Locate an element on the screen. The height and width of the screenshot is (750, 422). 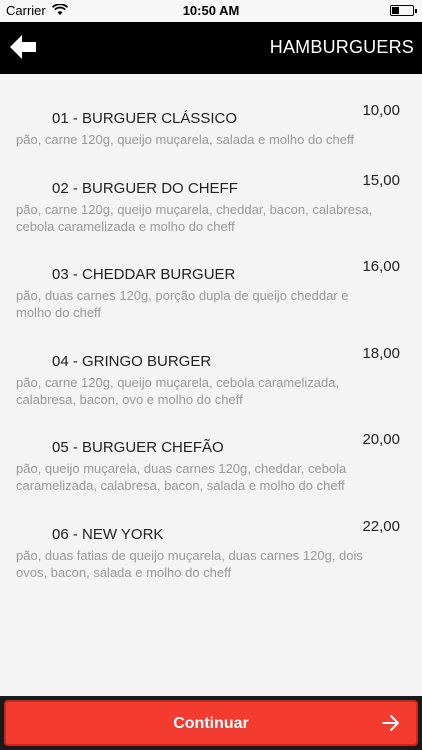
item-name: 01 - BURGUER CLÁSSICO is located at coordinates (145, 118).